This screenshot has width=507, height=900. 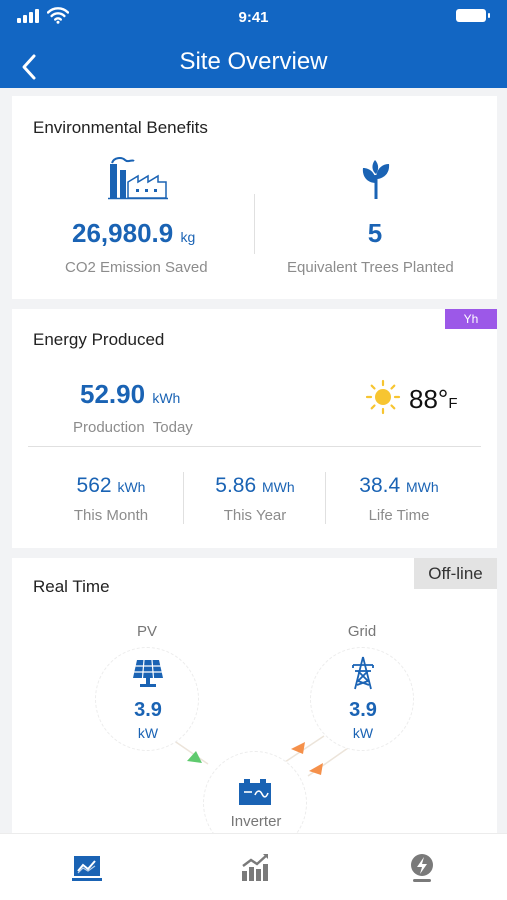 I want to click on stat-year-value: 5.86 MWh, so click(x=255, y=485).